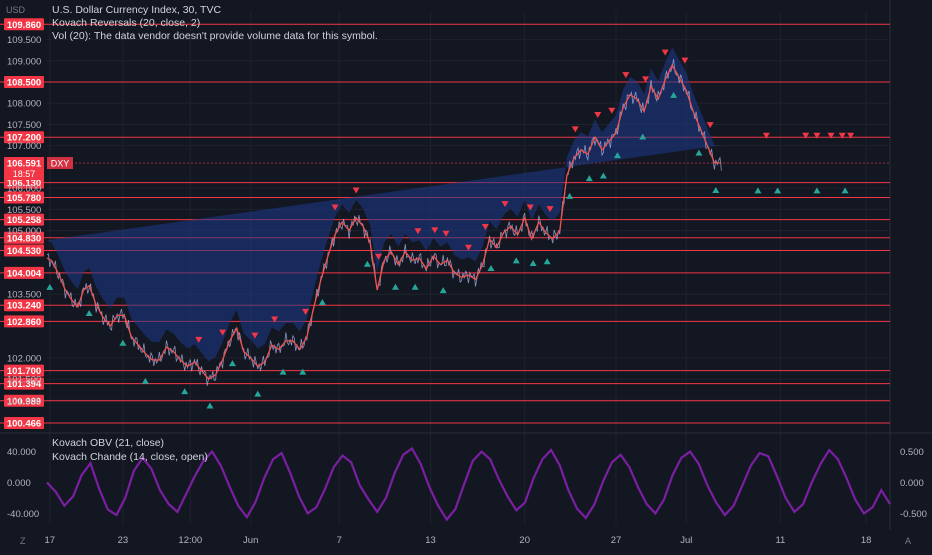 This screenshot has width=932, height=555. Describe the element at coordinates (21, 452) in the screenshot. I see `osc-left-tick: 40.000` at that location.